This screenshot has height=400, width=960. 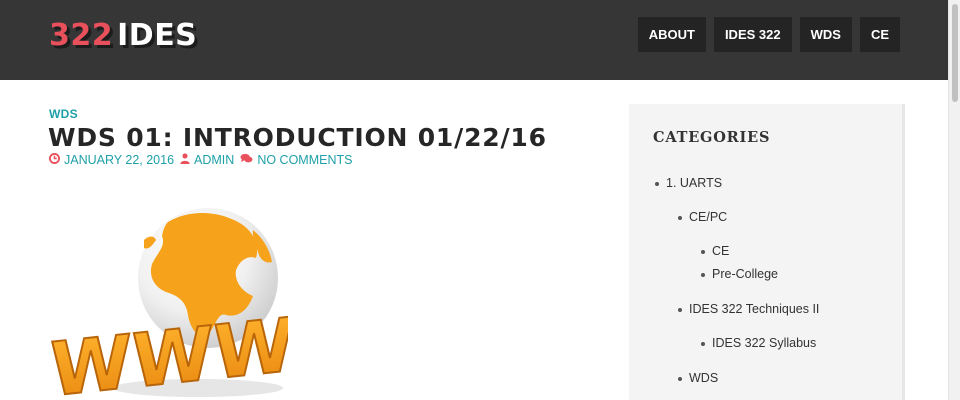 I want to click on site-logo: 322 IDES, so click(x=123, y=36).